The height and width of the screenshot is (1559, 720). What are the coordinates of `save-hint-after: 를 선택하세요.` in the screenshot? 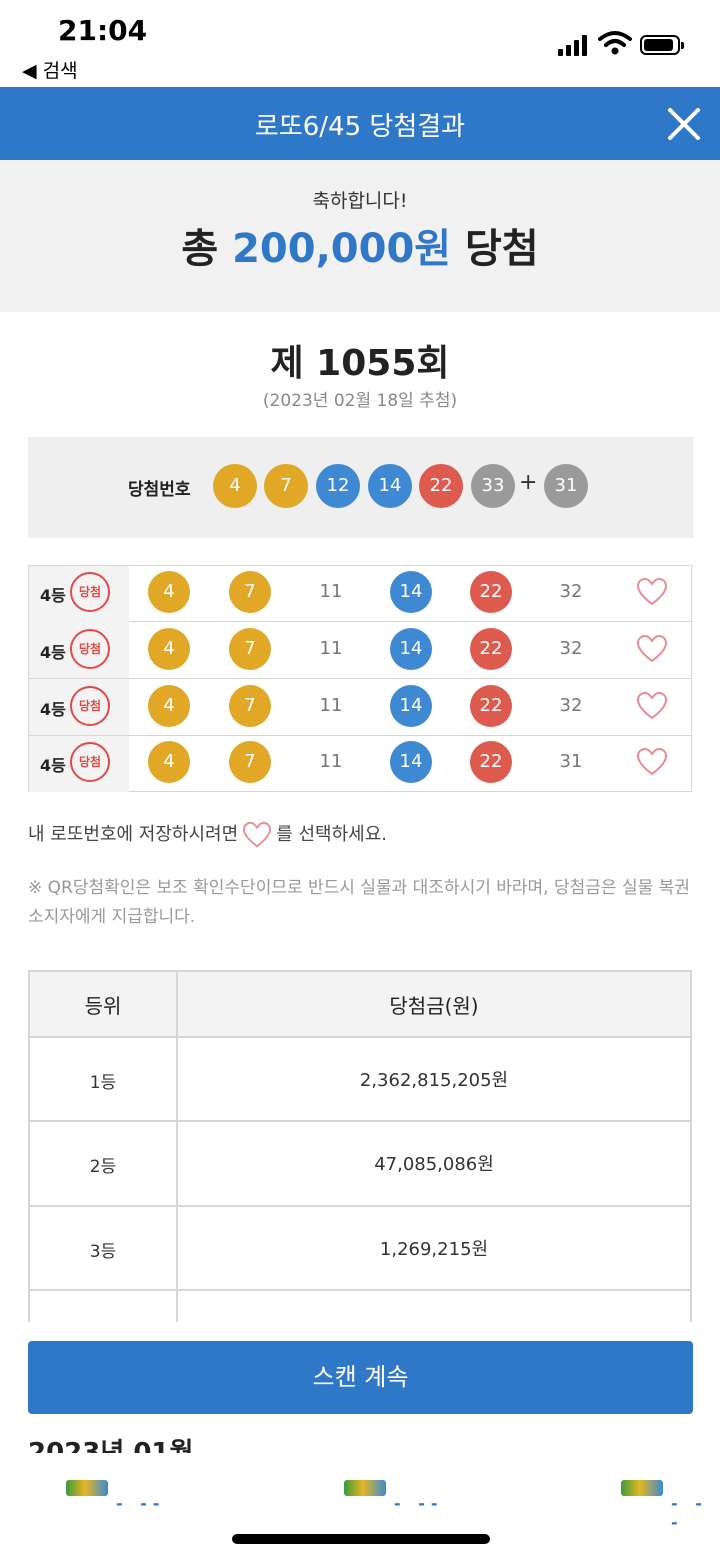 It's located at (331, 834).